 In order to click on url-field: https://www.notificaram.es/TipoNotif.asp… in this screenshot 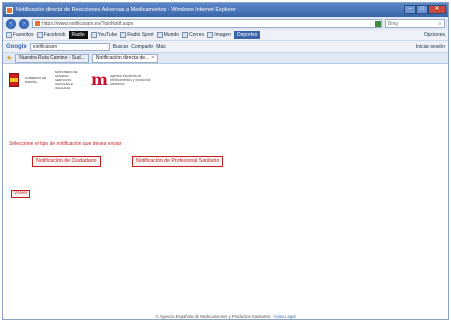, I will do `click(207, 23)`.